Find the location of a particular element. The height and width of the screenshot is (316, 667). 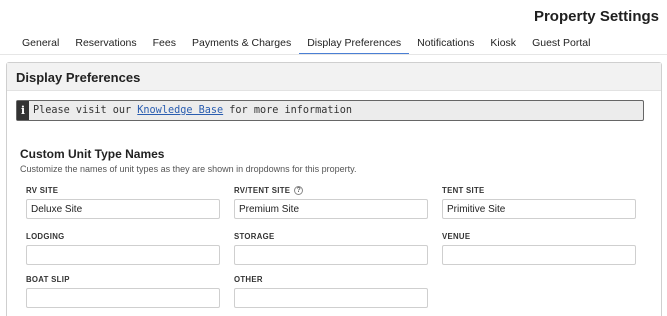

lodging-input is located at coordinates (123, 255).